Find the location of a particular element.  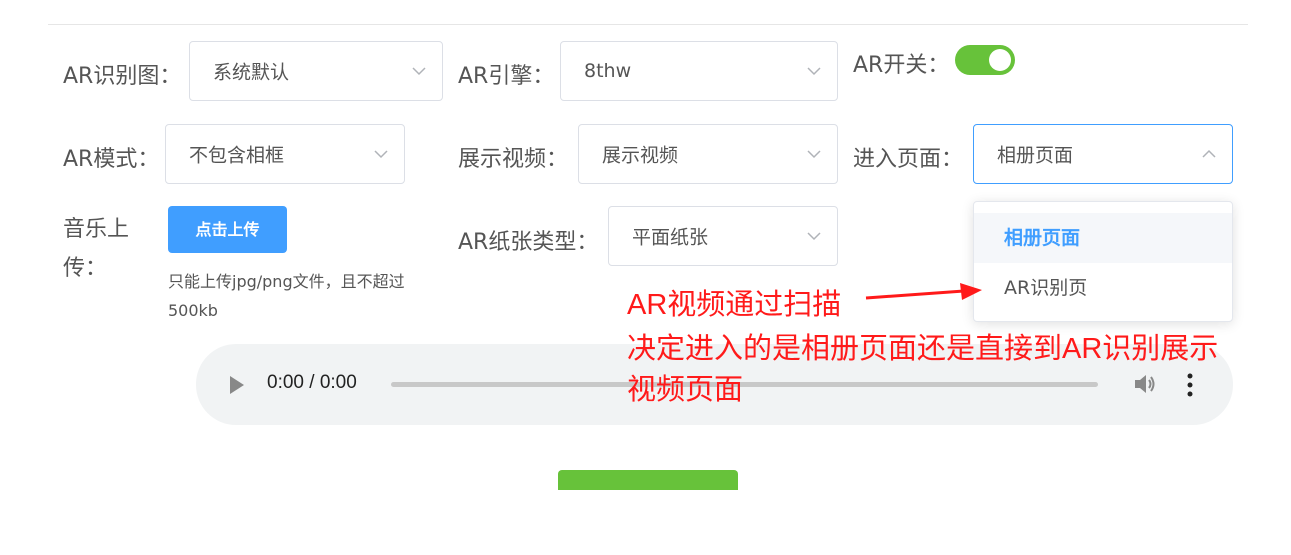

dropdown-option-album-page: 相册页面 is located at coordinates (1103, 238).